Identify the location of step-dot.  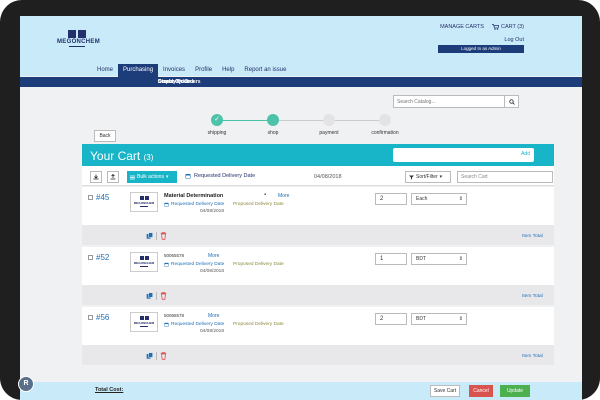
(273, 120).